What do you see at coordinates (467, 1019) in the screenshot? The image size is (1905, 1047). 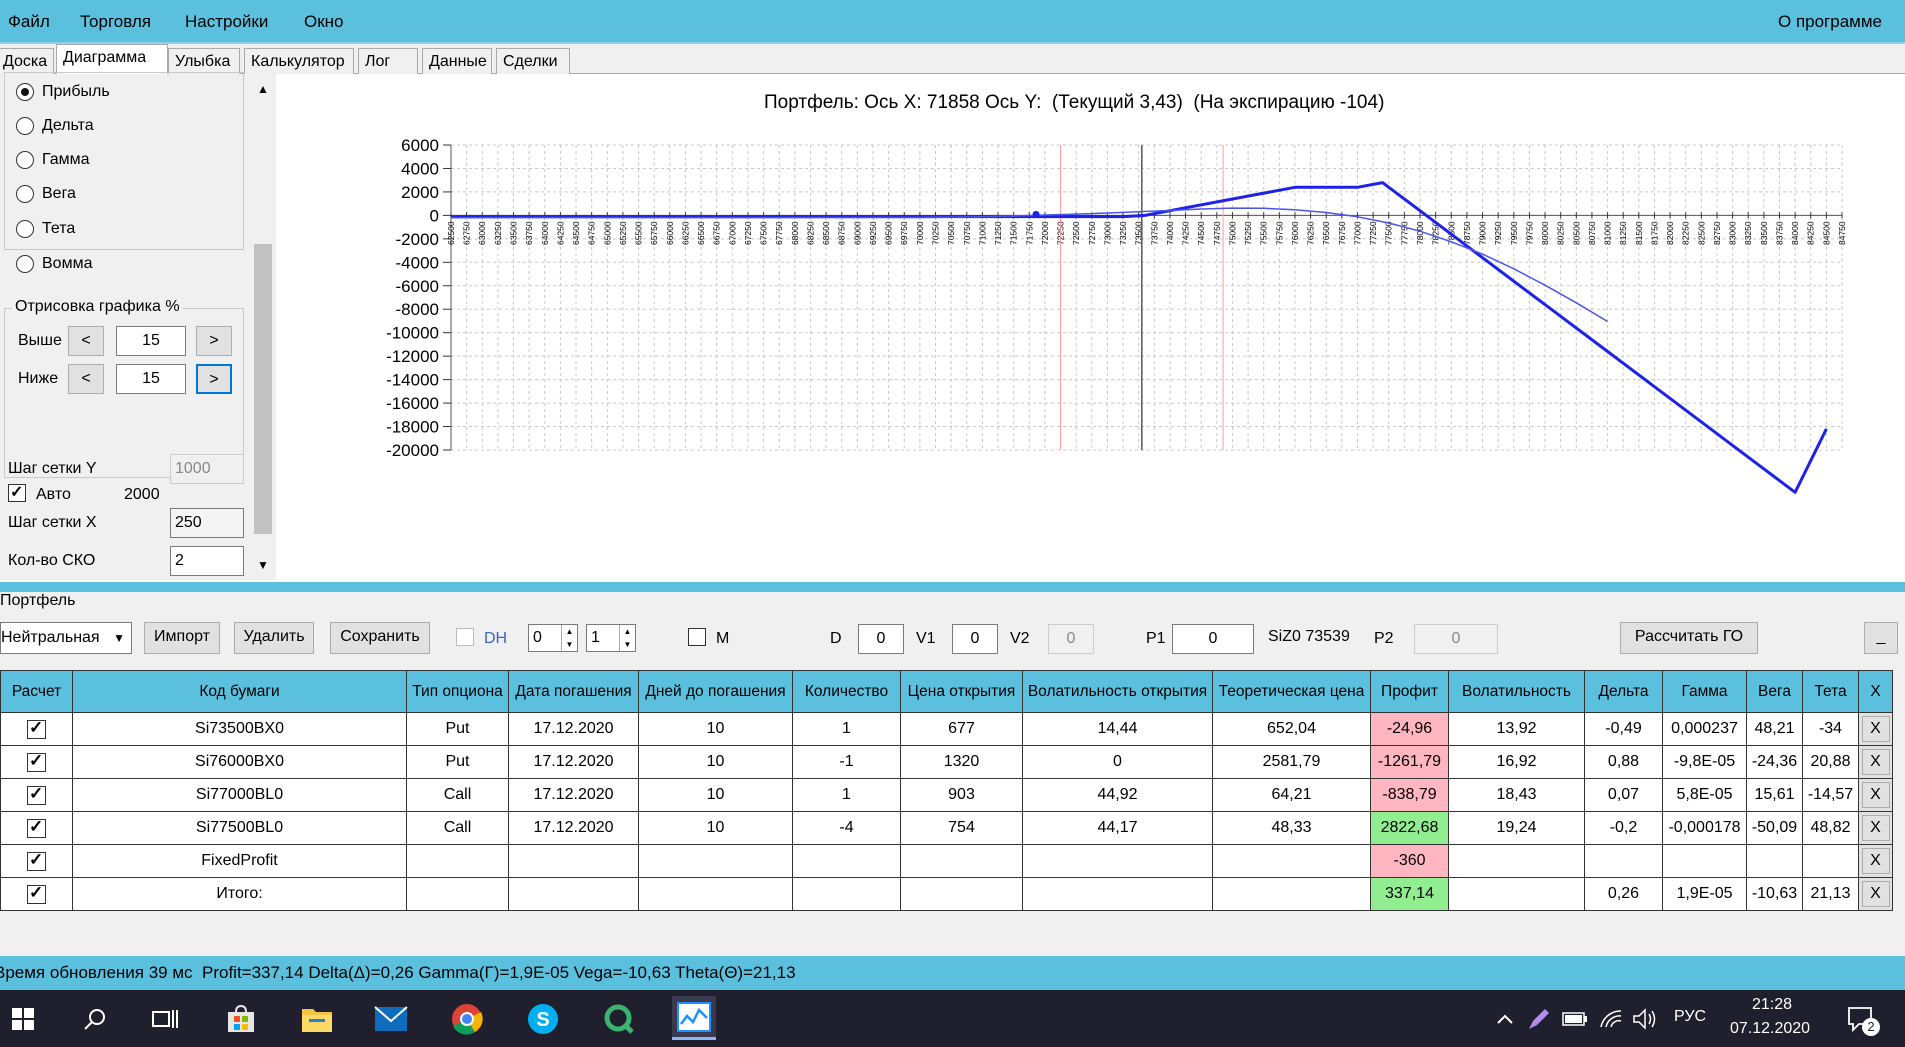 I see `chrome-icon` at bounding box center [467, 1019].